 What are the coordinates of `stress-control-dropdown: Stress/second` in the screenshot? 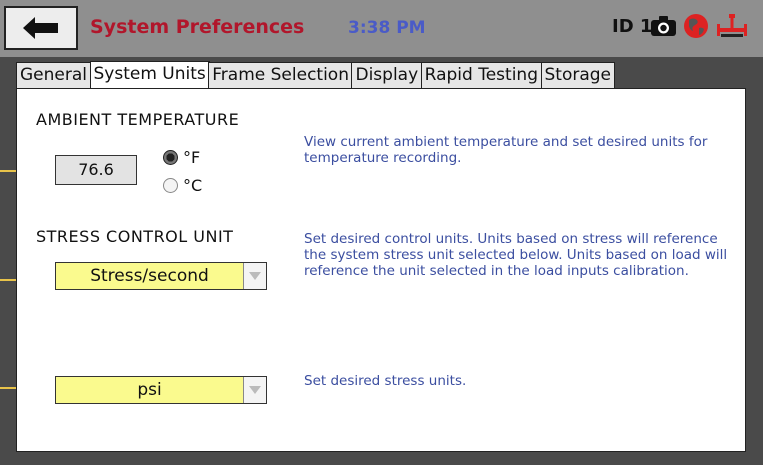 It's located at (161, 276).